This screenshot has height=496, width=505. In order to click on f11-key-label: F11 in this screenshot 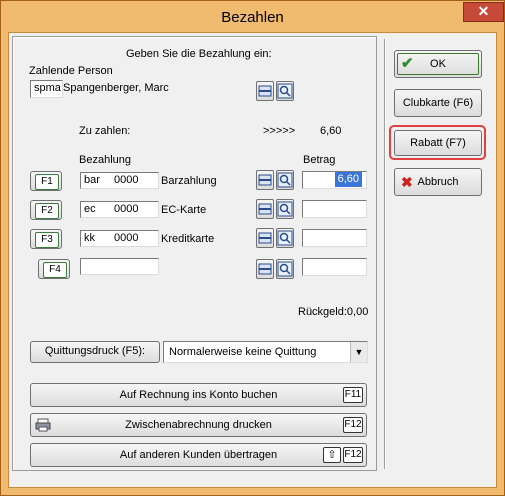, I will do `click(353, 395)`.